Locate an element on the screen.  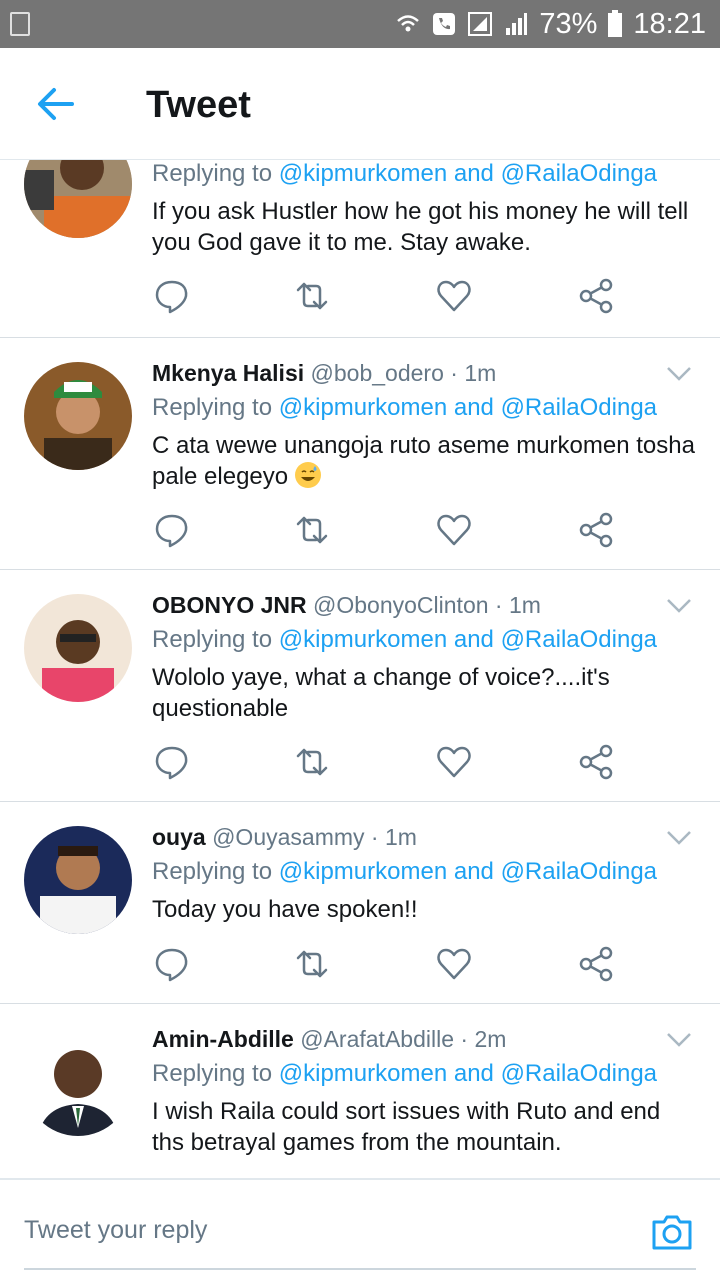
clock: 18:21 is located at coordinates (669, 23).